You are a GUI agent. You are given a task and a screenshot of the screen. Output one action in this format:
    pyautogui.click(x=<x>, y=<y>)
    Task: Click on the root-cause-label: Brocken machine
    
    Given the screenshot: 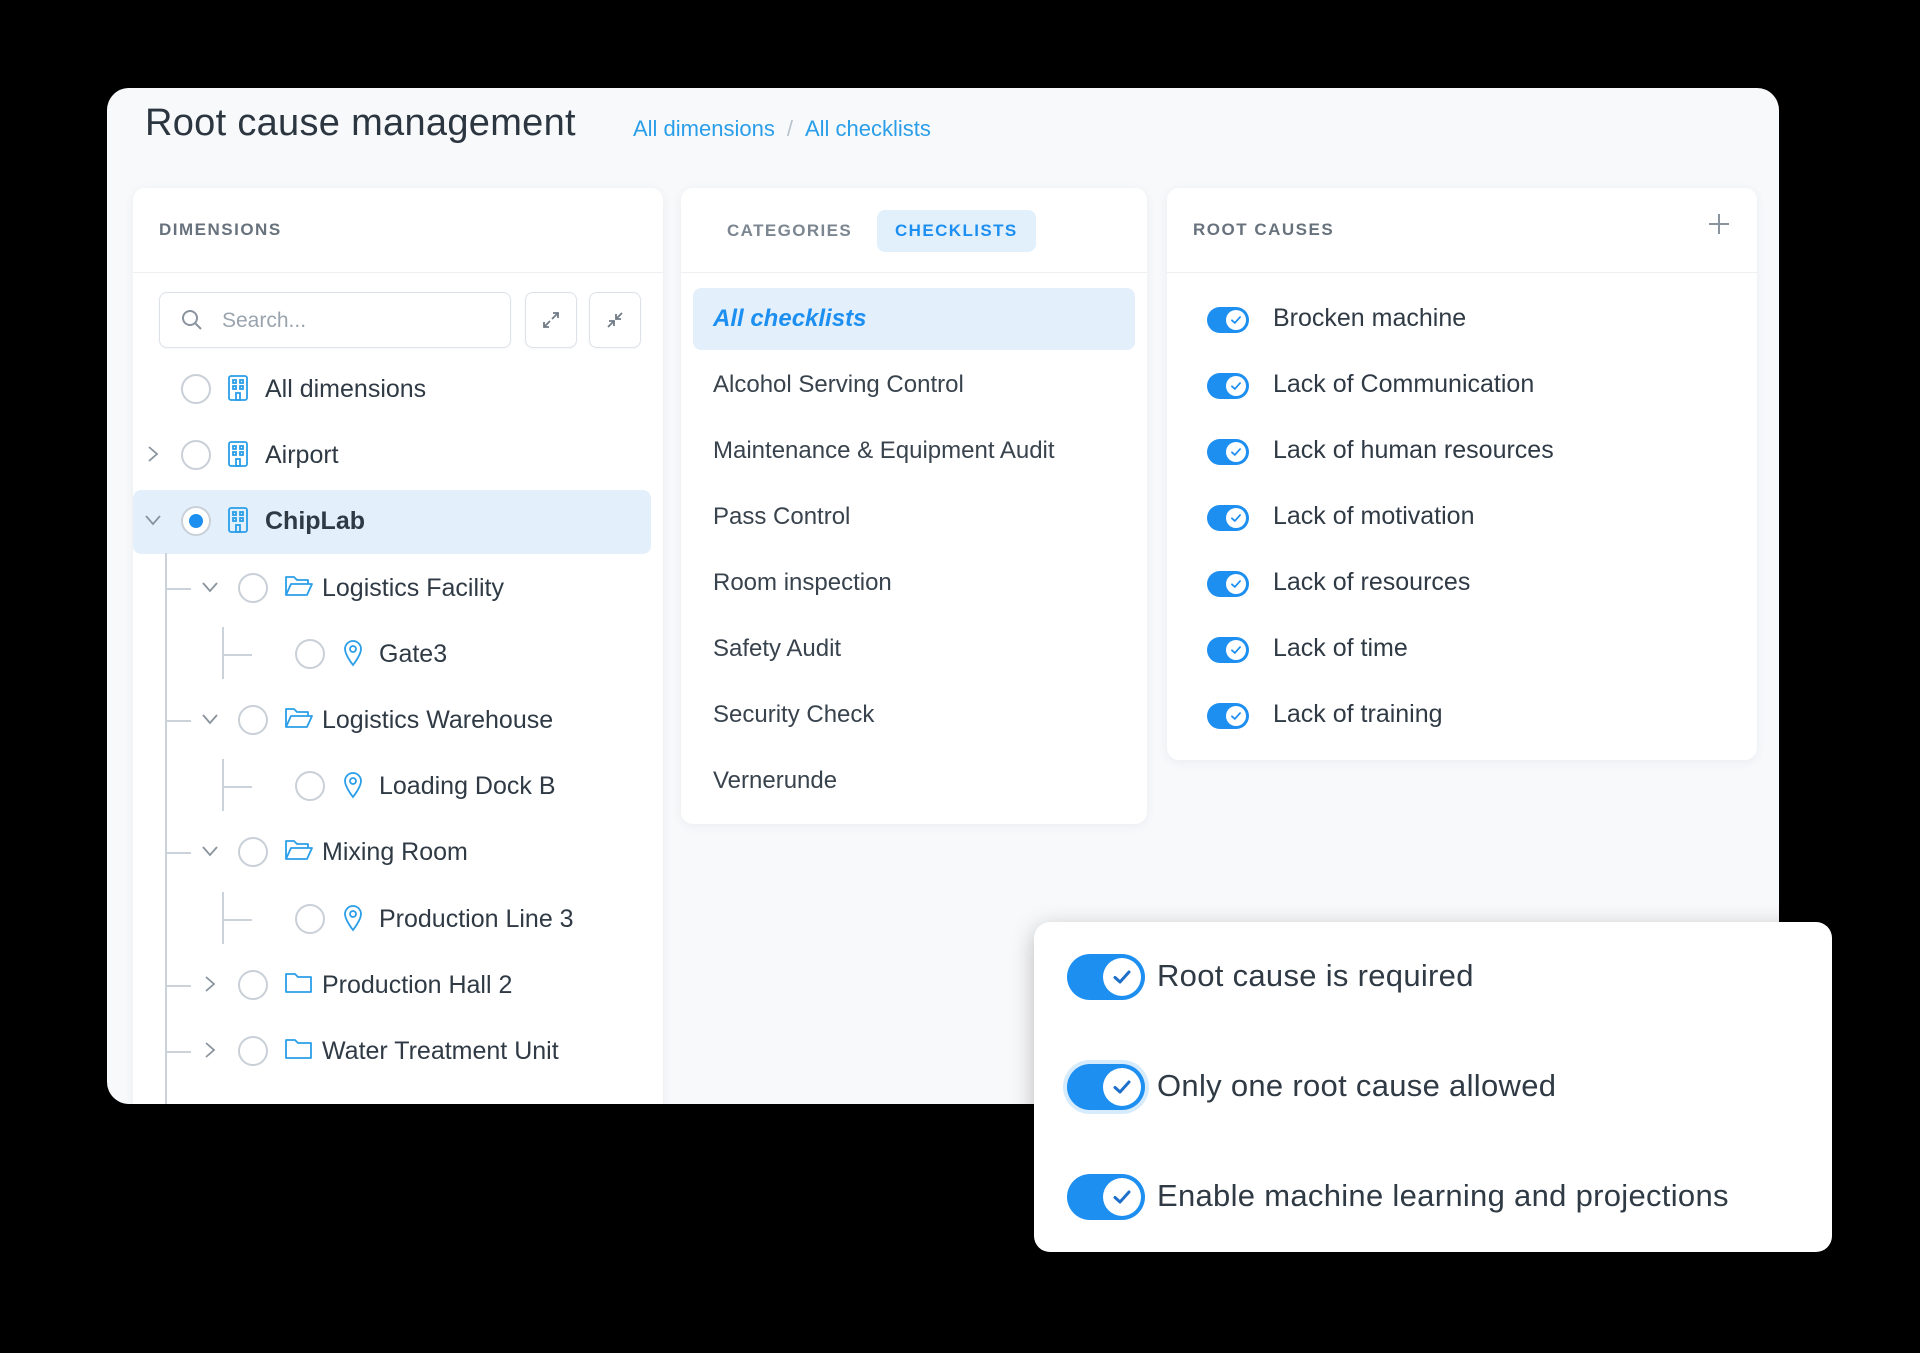 What is the action you would take?
    pyautogui.click(x=1370, y=318)
    